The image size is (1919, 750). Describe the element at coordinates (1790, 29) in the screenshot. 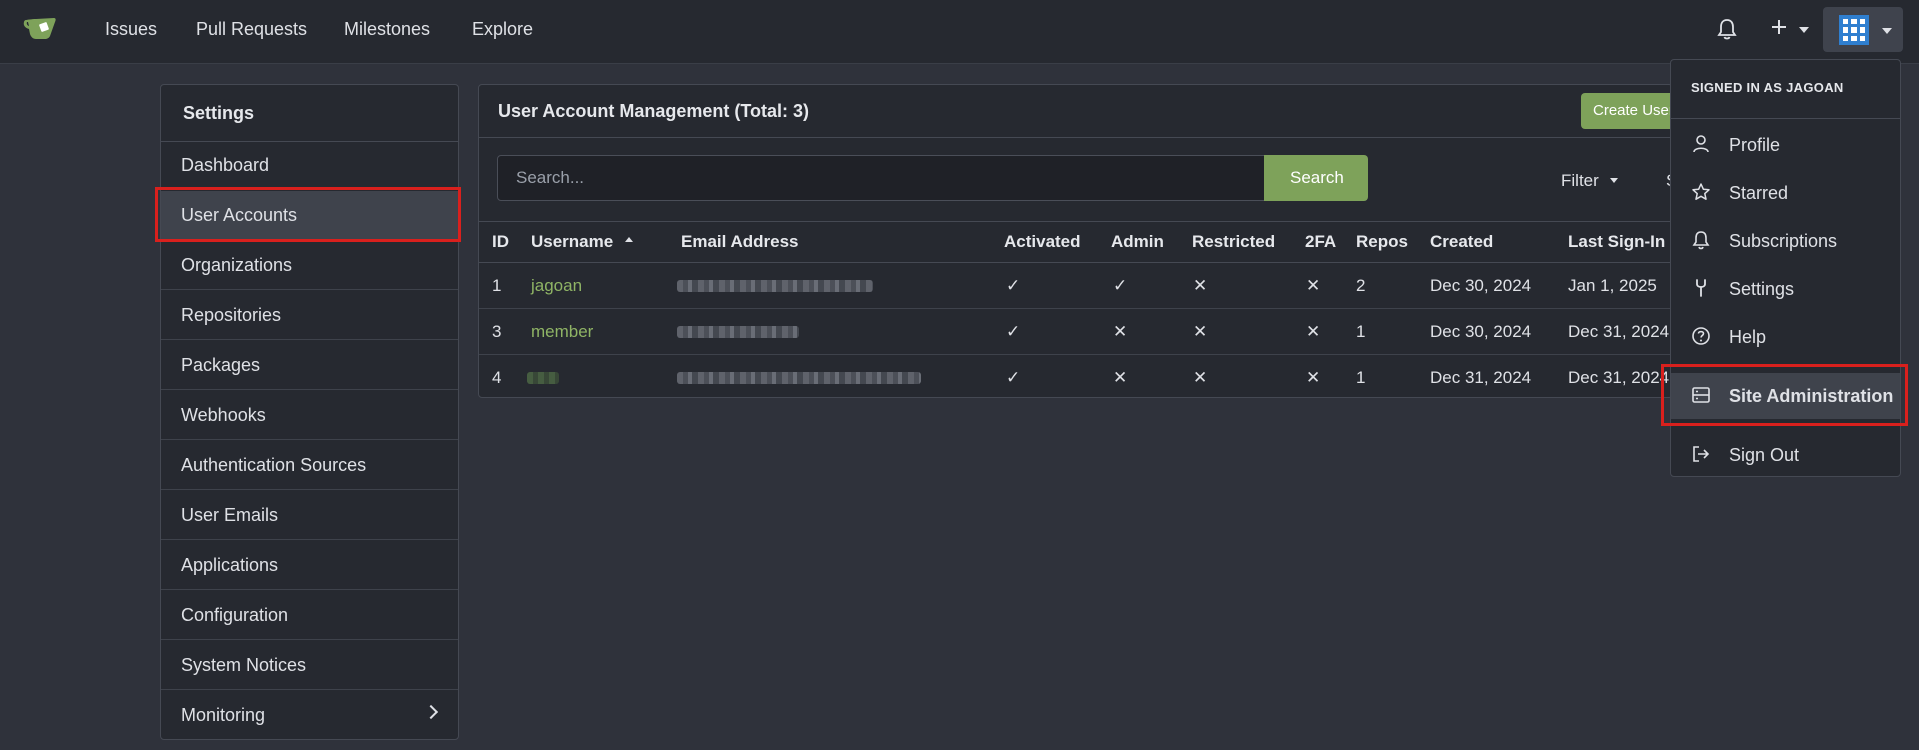

I see `create-new-menu` at that location.